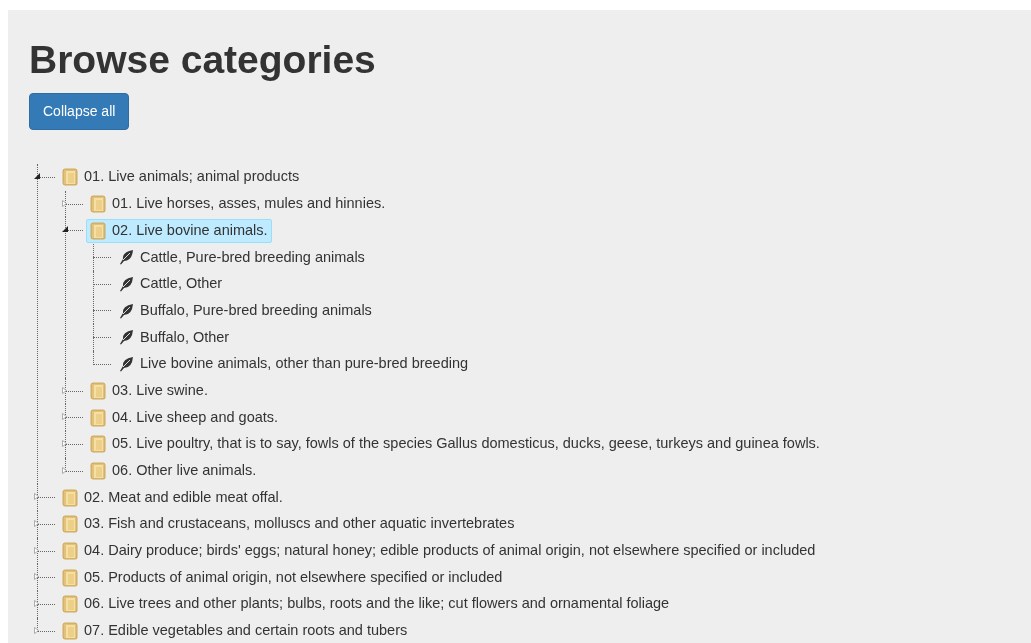  I want to click on leaf-node: Cattle, Pure-bred breeding animals, so click(241, 257).